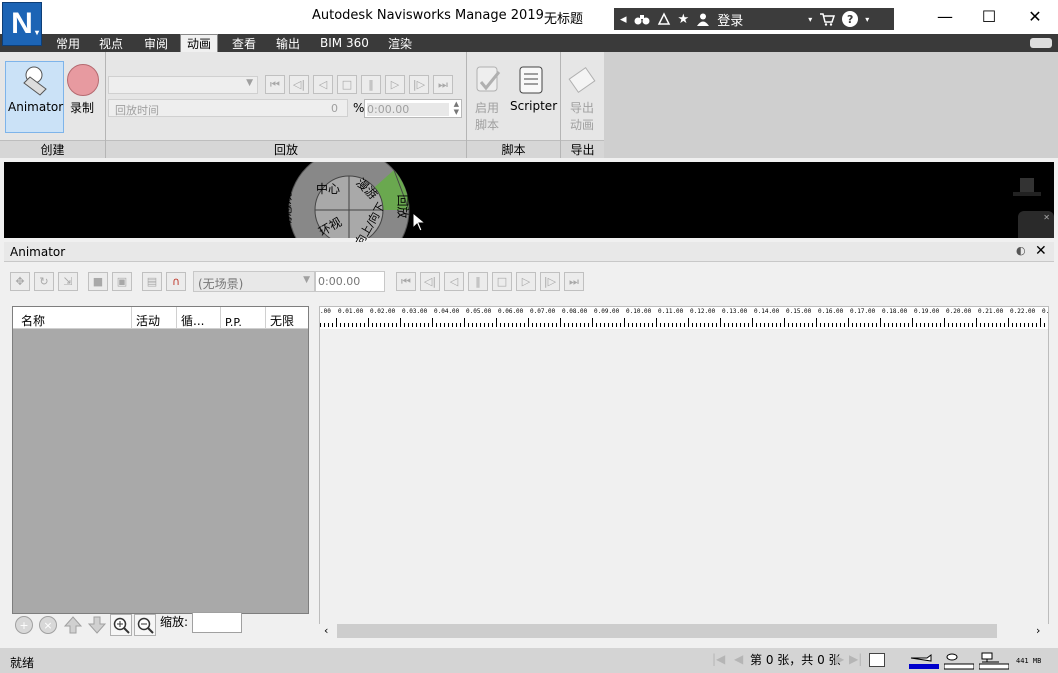 The height and width of the screenshot is (673, 1058). What do you see at coordinates (1035, 16) in the screenshot?
I see `close-button: ✕` at bounding box center [1035, 16].